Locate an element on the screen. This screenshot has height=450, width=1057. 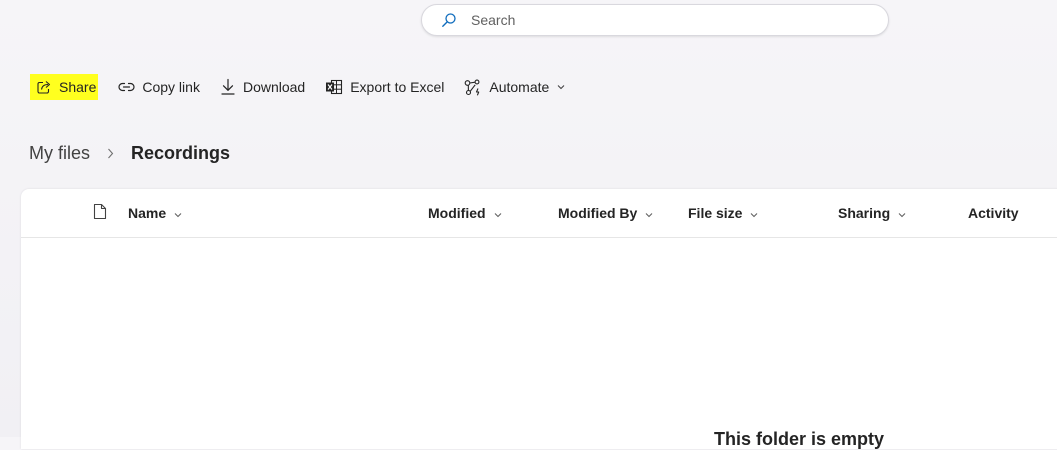
file-type-icon is located at coordinates (100, 213).